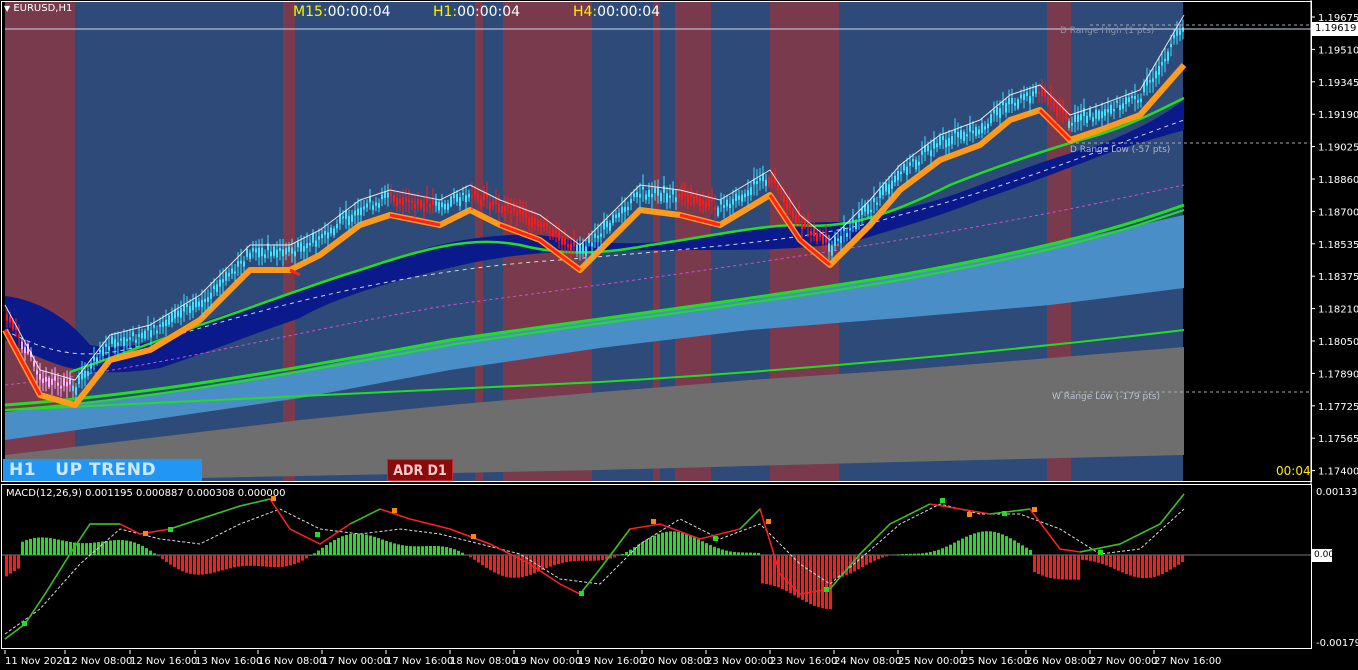 This screenshot has height=670, width=1358. I want to click on time-tick-label: 19 Nov 00:00, so click(547, 661).